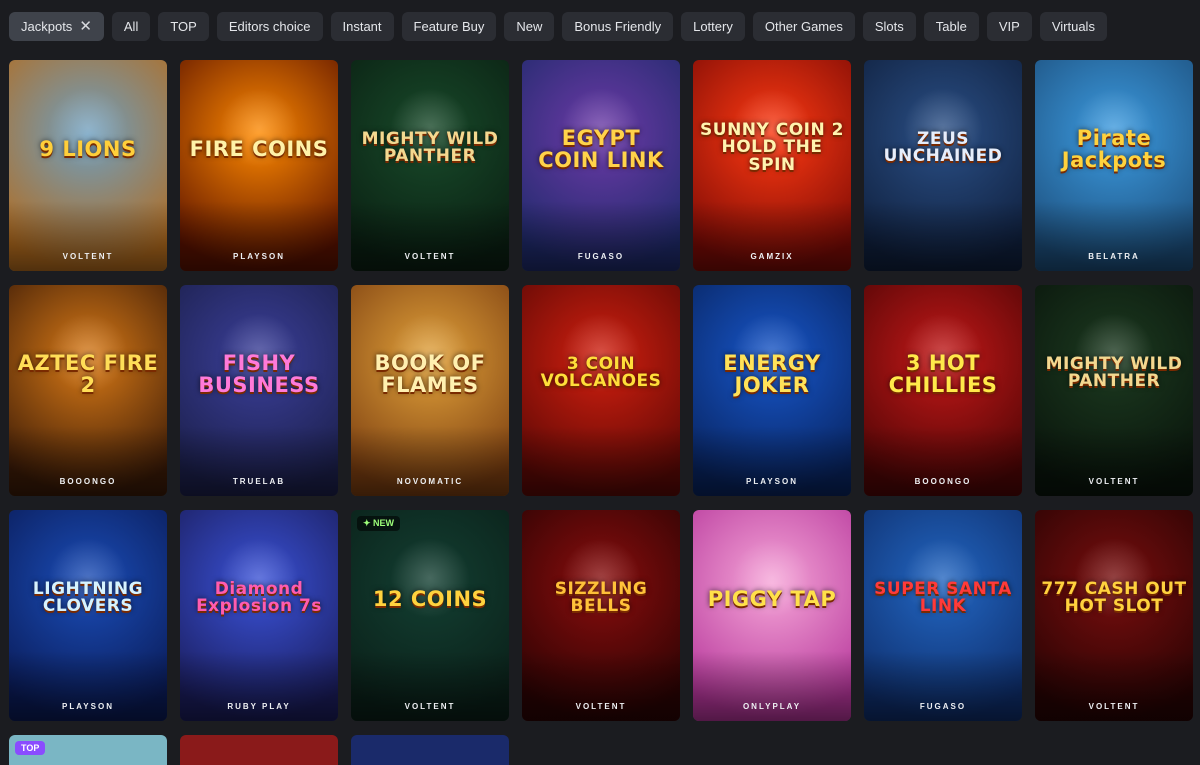 The image size is (1200, 765). What do you see at coordinates (1114, 597) in the screenshot?
I see `game-title: 777 CASH OUT HOT SLOT` at bounding box center [1114, 597].